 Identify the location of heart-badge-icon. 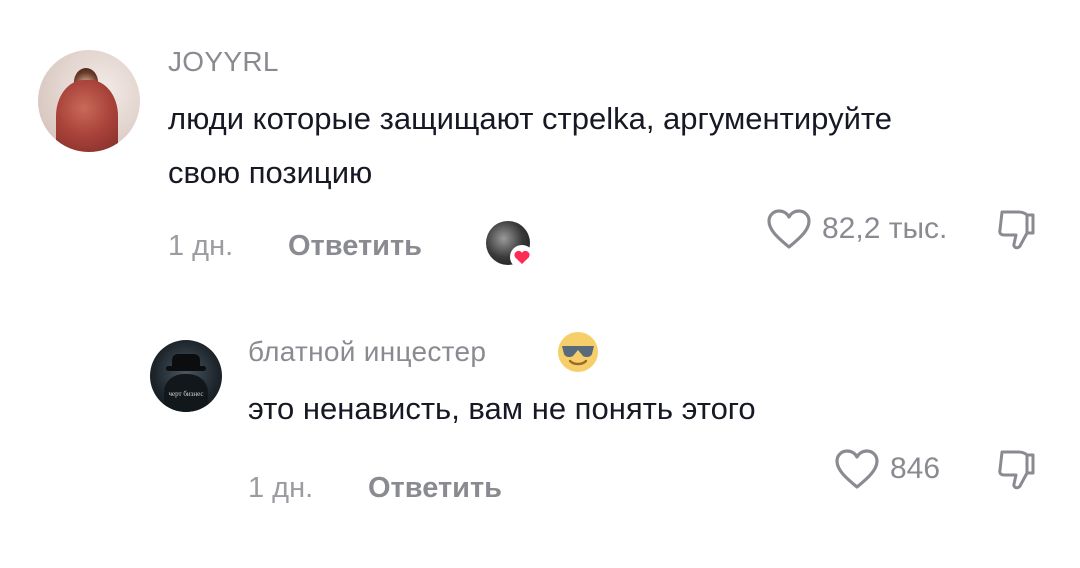
(522, 257).